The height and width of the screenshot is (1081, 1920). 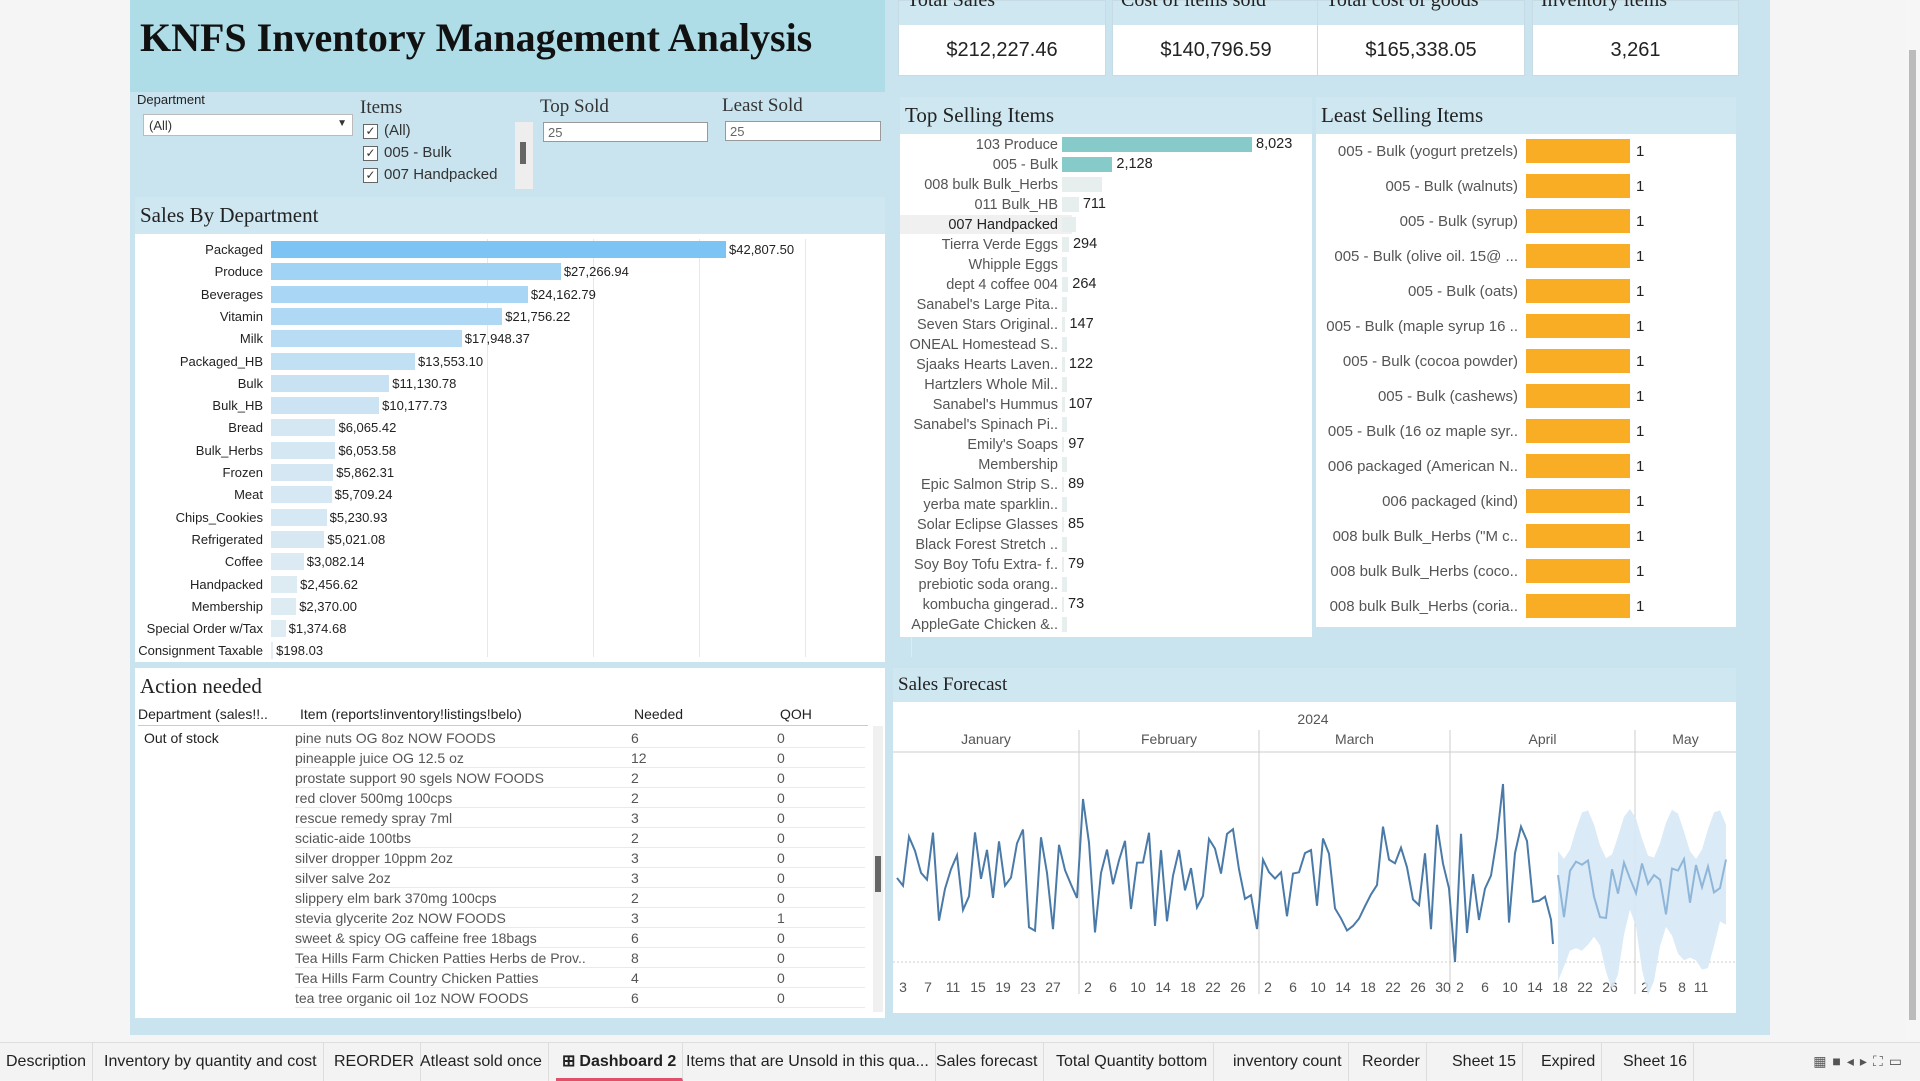 What do you see at coordinates (580, 858) in the screenshot?
I see `table-row: silver dropper 10ppm 2oz 3 0` at bounding box center [580, 858].